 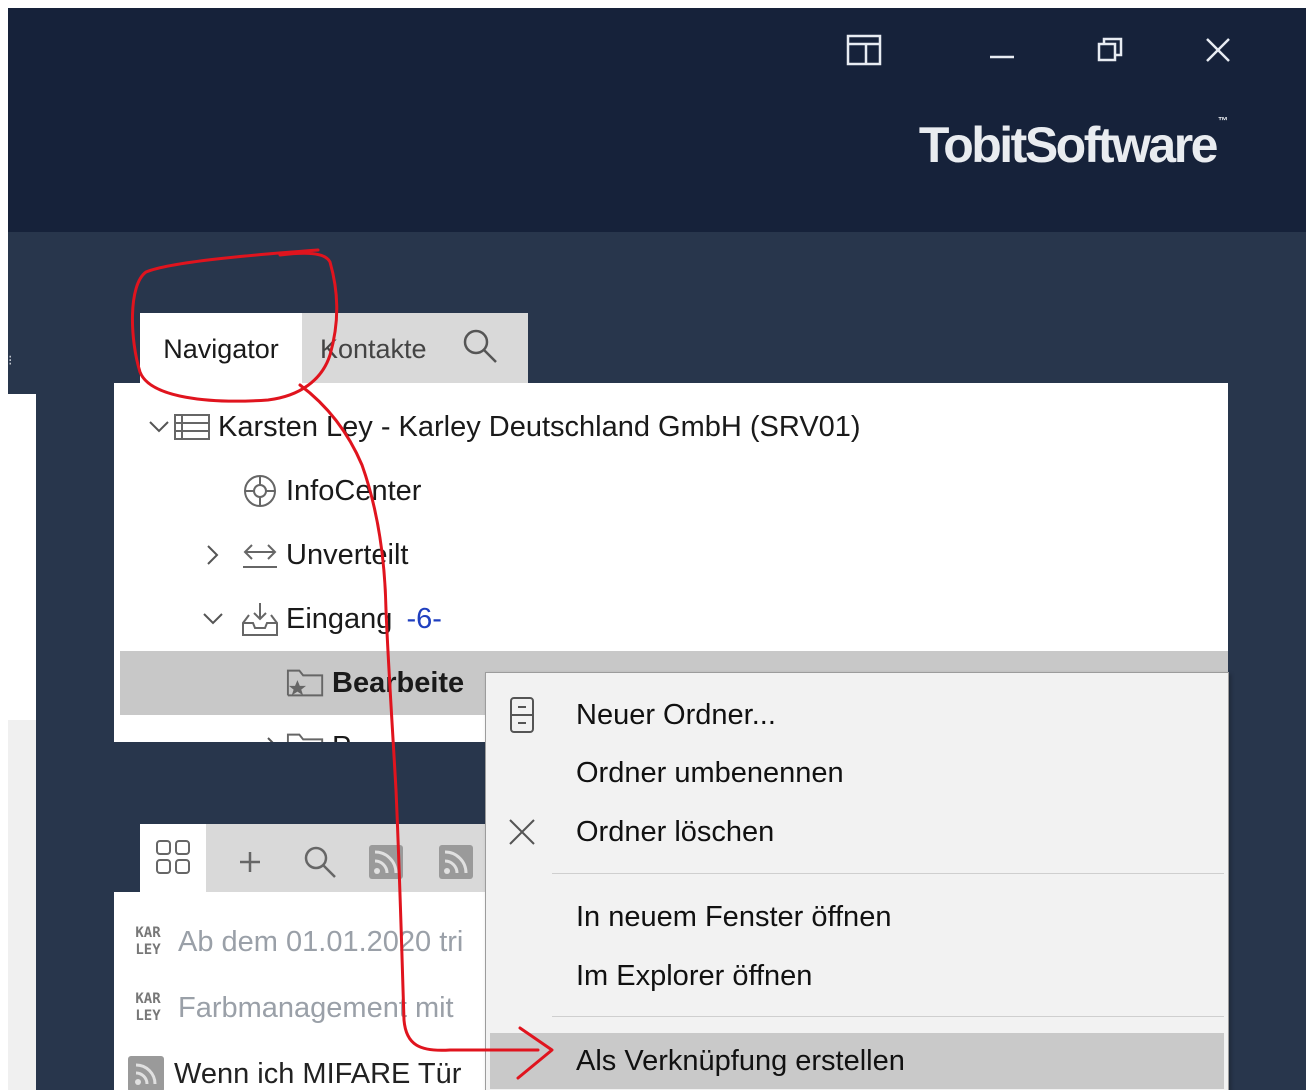 What do you see at coordinates (694, 975) in the screenshot?
I see `menu-item-label: Im Explorer öffnen` at bounding box center [694, 975].